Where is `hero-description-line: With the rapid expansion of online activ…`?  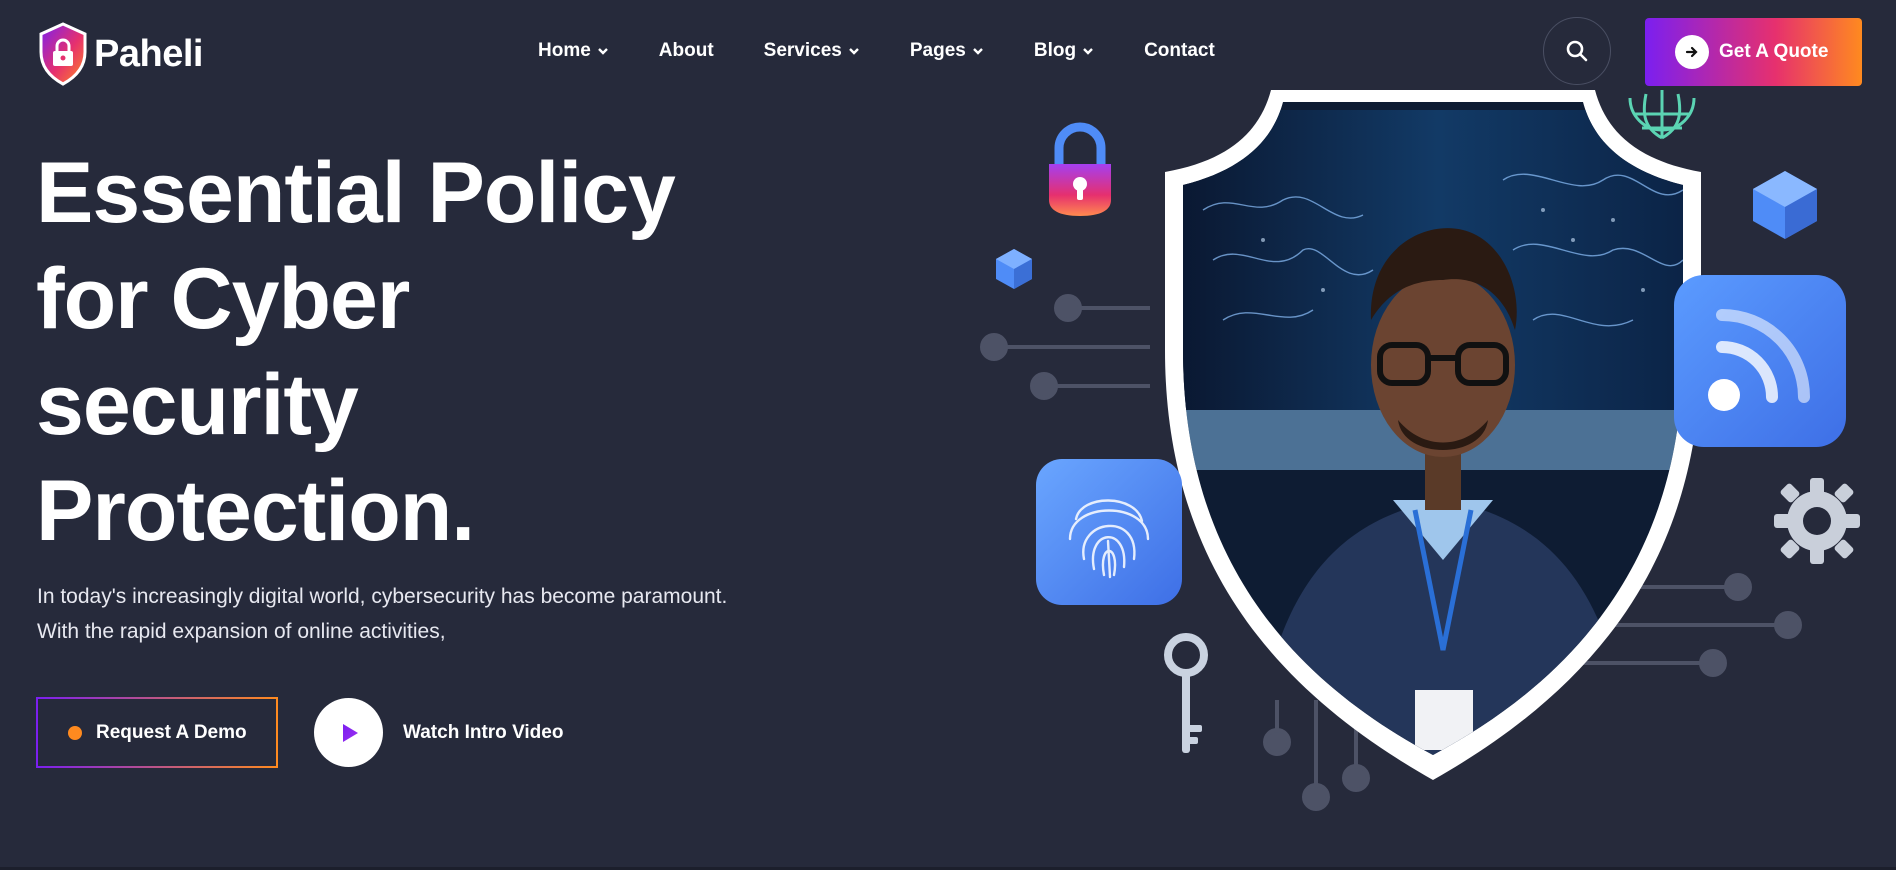
hero-description-line: With the rapid expansion of online activ… is located at coordinates (241, 631).